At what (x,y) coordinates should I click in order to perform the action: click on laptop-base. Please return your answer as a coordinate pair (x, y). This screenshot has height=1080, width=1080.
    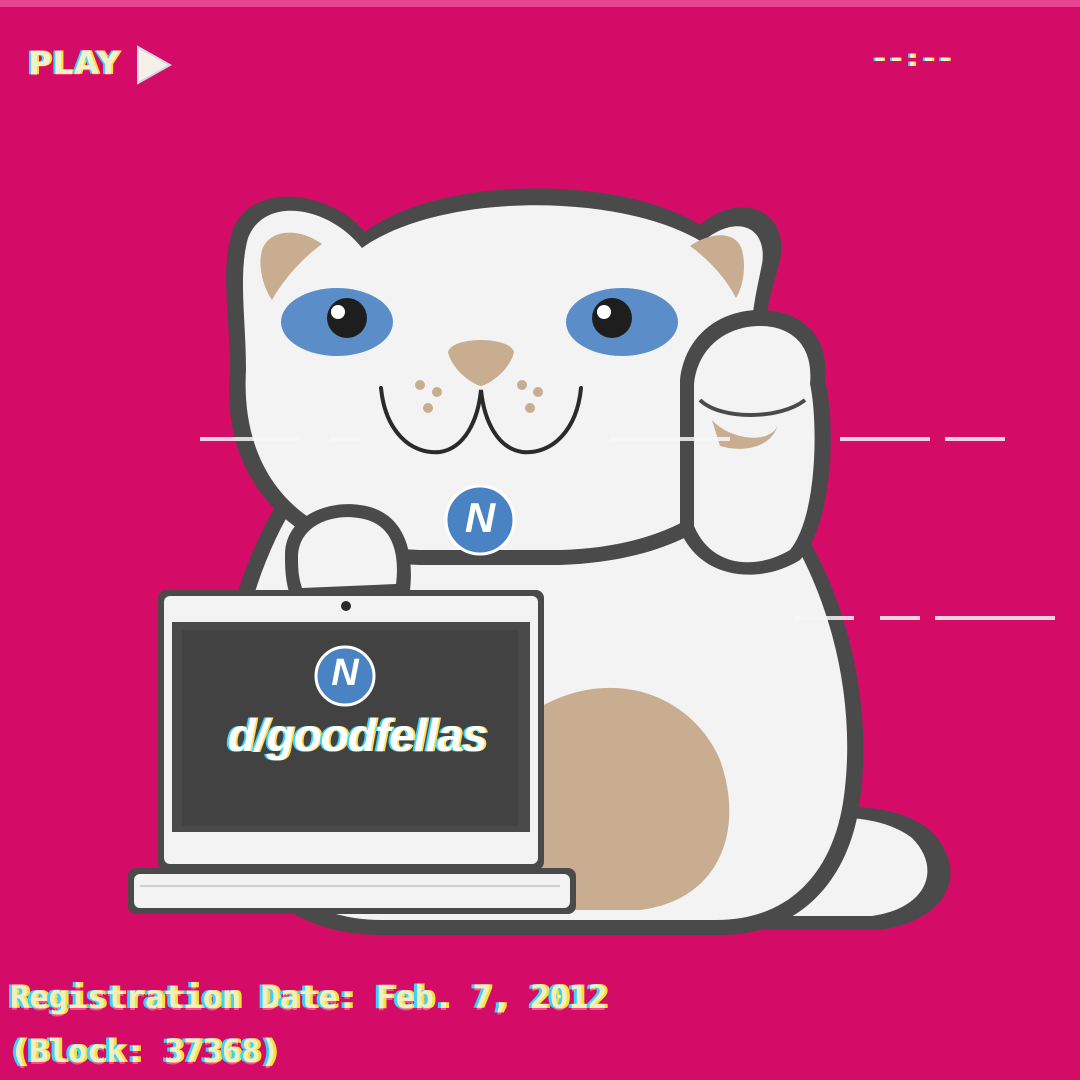
    Looking at the image, I should click on (352, 891).